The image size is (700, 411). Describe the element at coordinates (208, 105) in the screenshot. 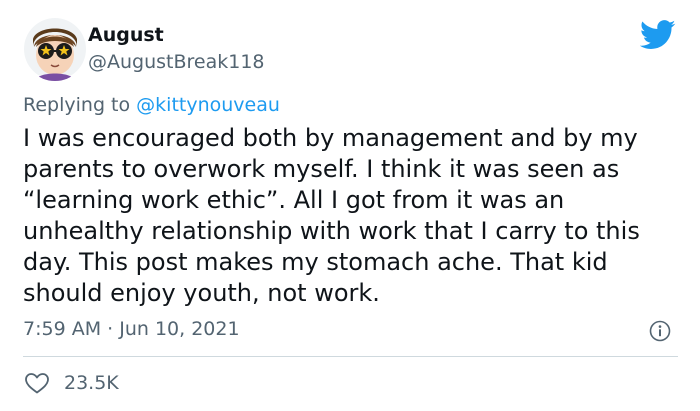

I see `reply-mention-link: @kittynouveau` at that location.